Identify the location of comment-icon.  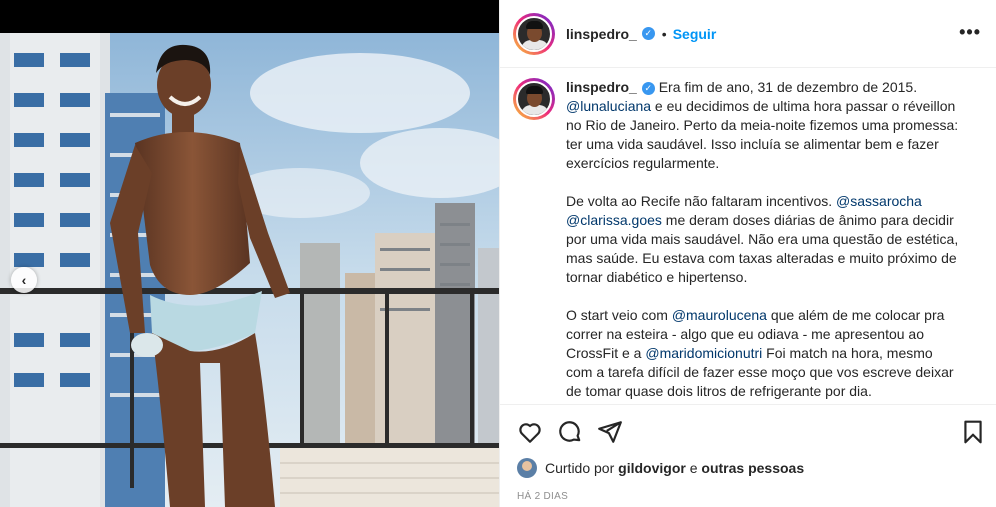
(570, 432).